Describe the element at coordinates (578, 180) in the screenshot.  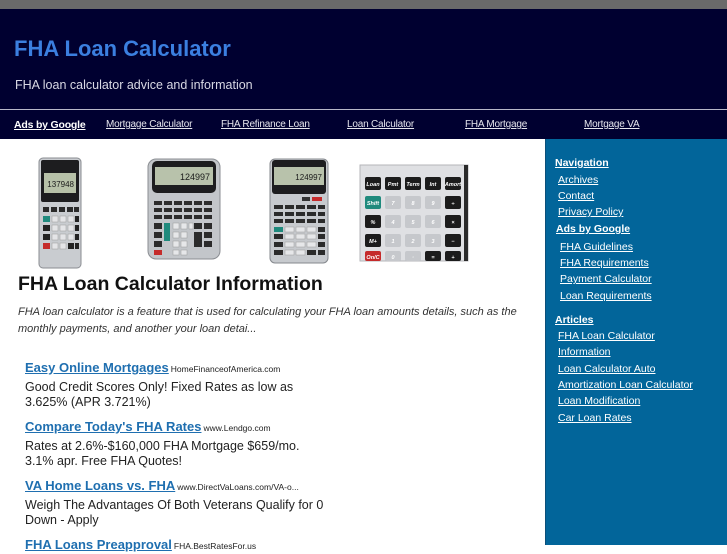
I see `sidebar-link-archives: Archives` at that location.